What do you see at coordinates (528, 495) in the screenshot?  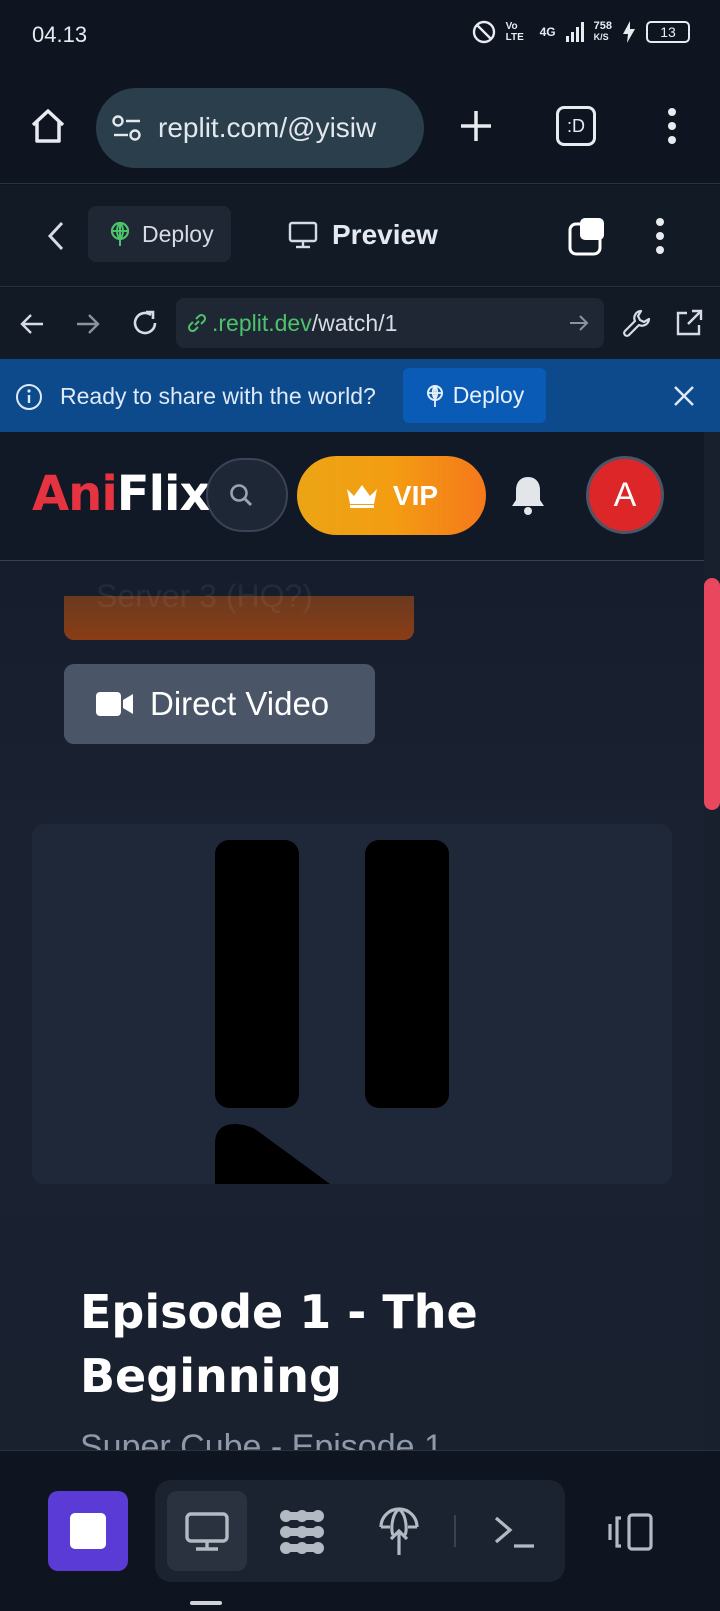 I see `bell-icon` at bounding box center [528, 495].